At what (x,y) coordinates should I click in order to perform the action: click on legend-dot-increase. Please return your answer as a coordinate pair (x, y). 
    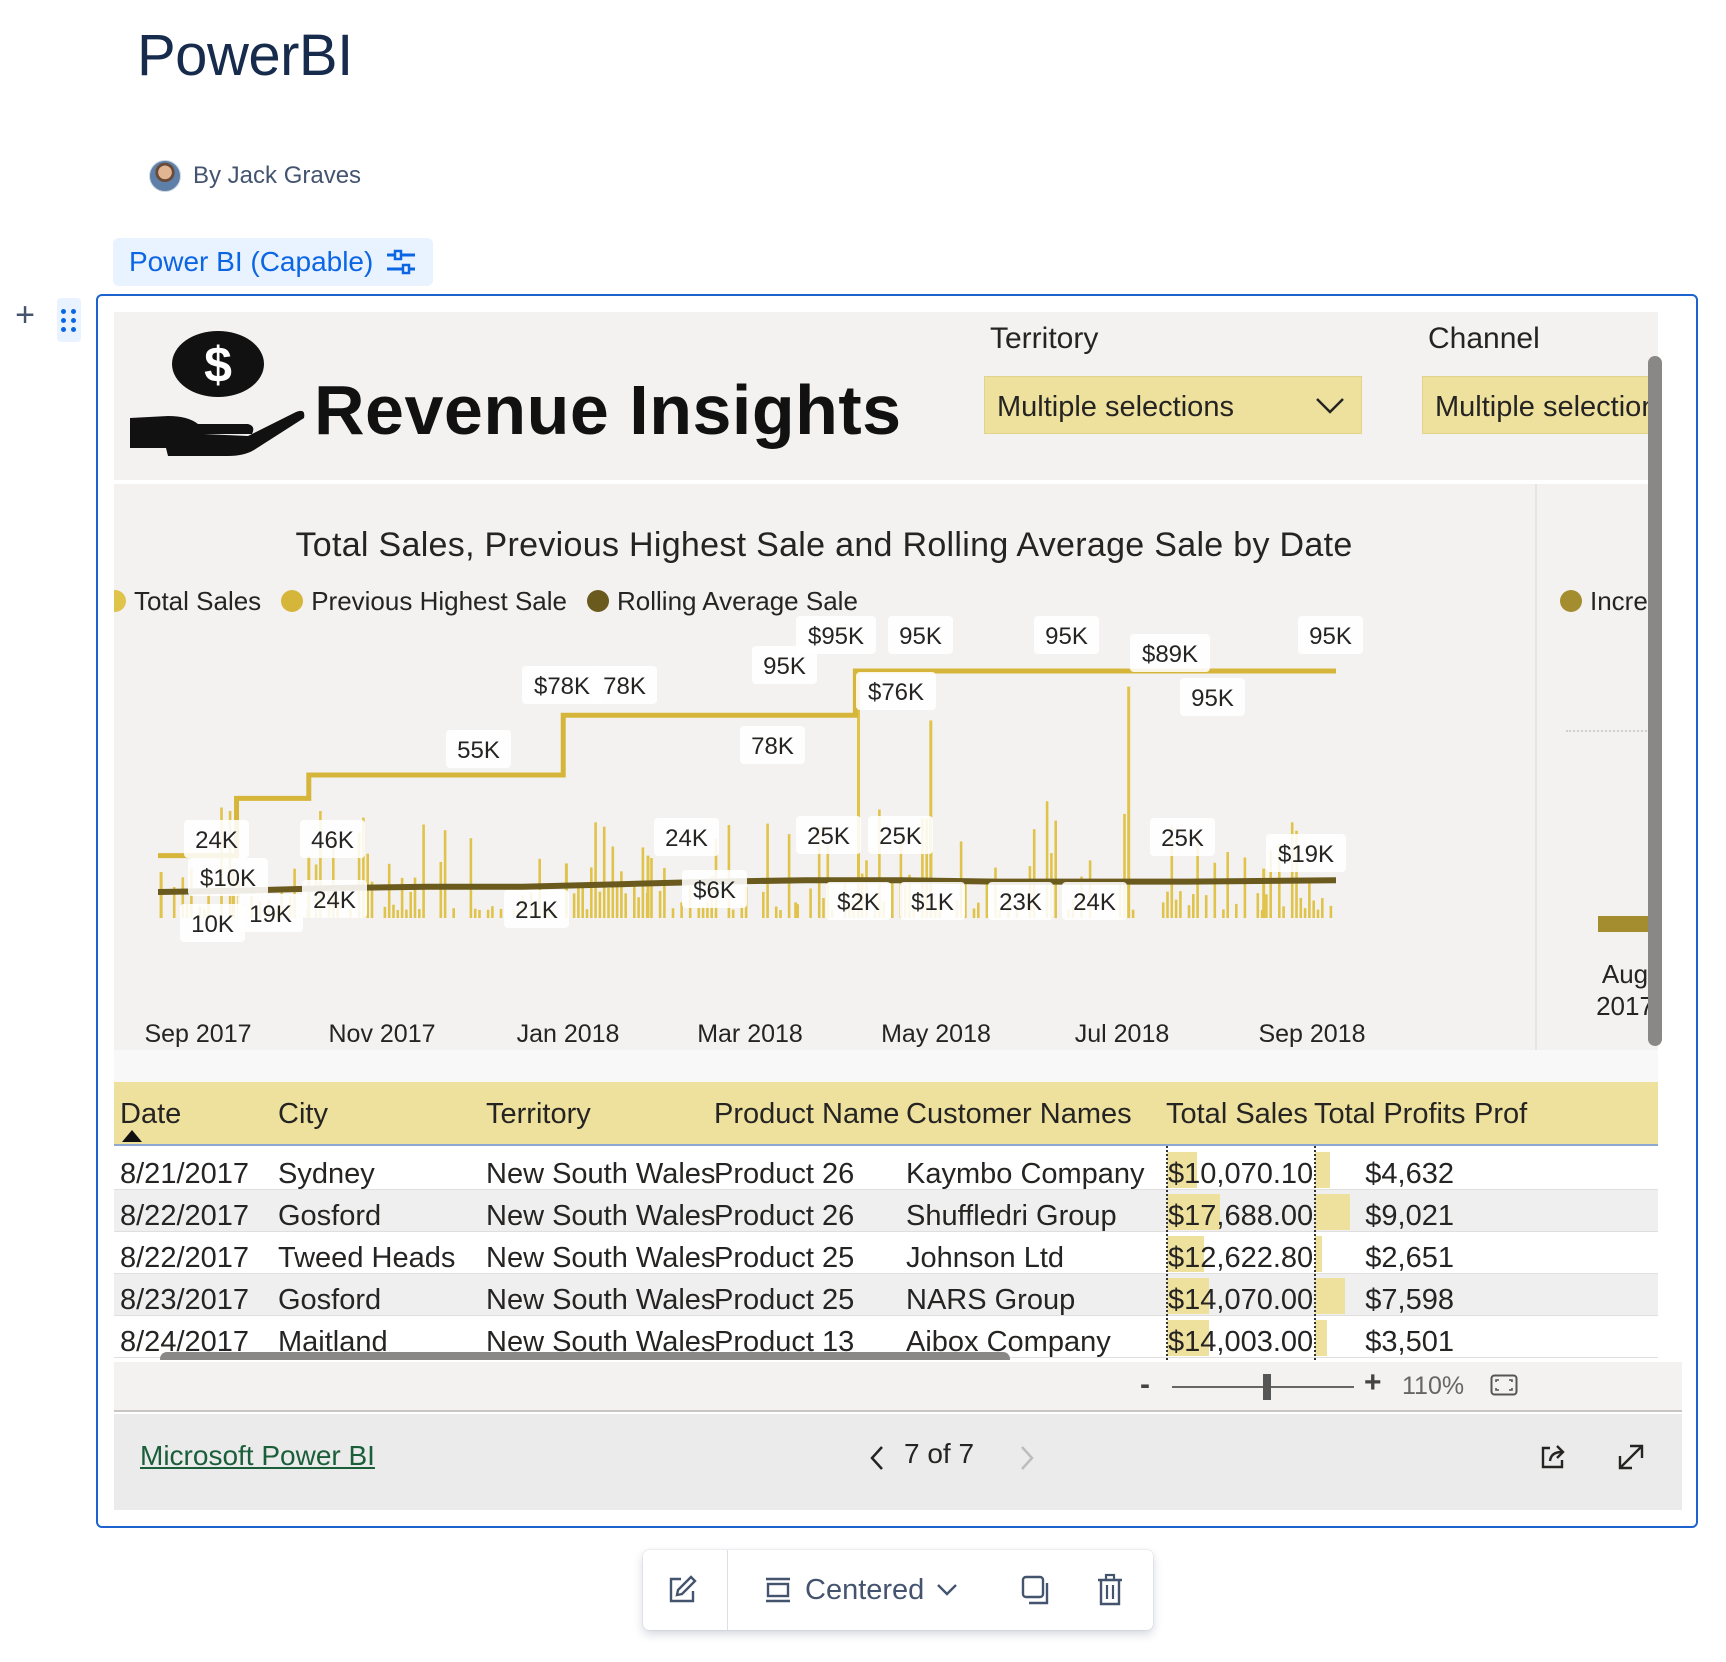
    Looking at the image, I should click on (1571, 601).